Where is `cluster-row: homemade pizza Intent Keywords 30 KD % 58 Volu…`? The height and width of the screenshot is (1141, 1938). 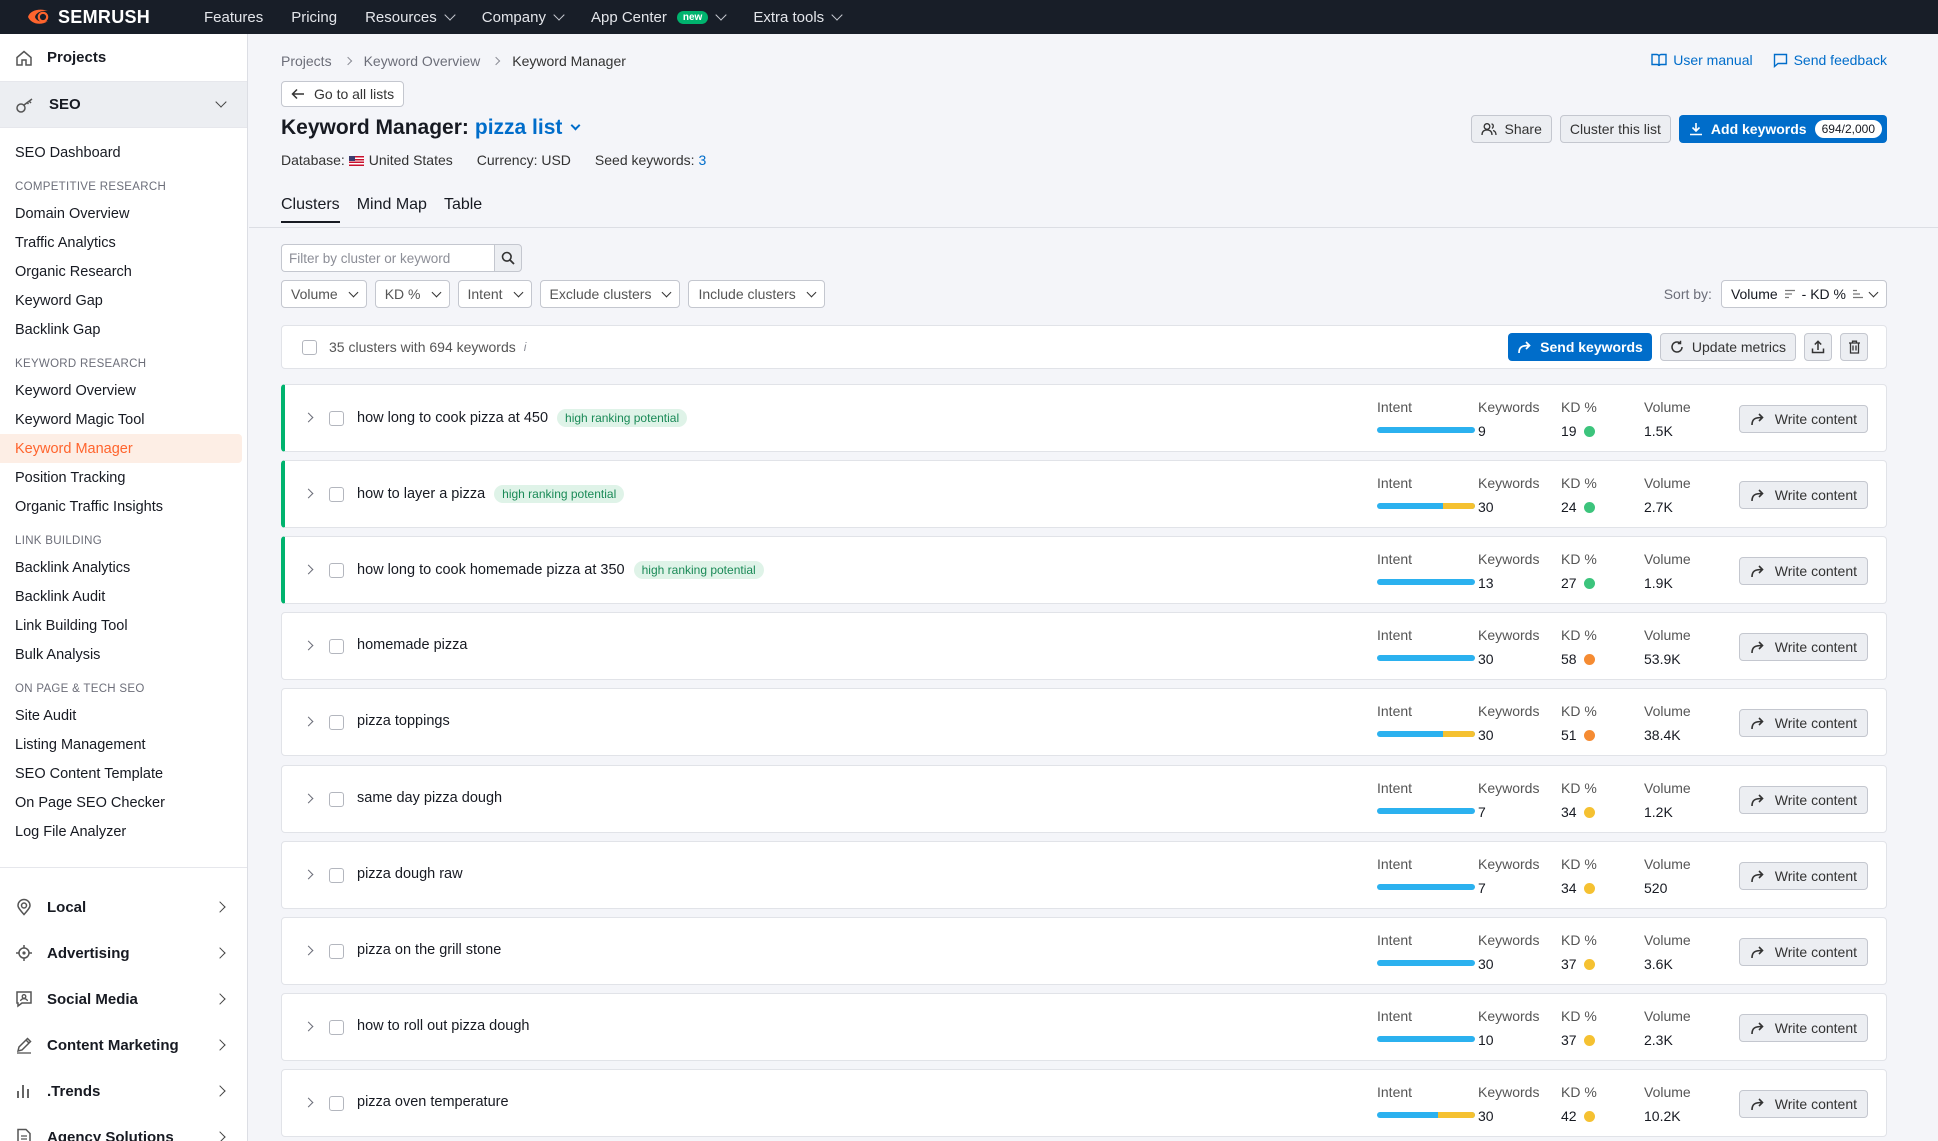
cluster-row: homemade pizza Intent Keywords 30 KD % 58 Volu… is located at coordinates (1084, 646).